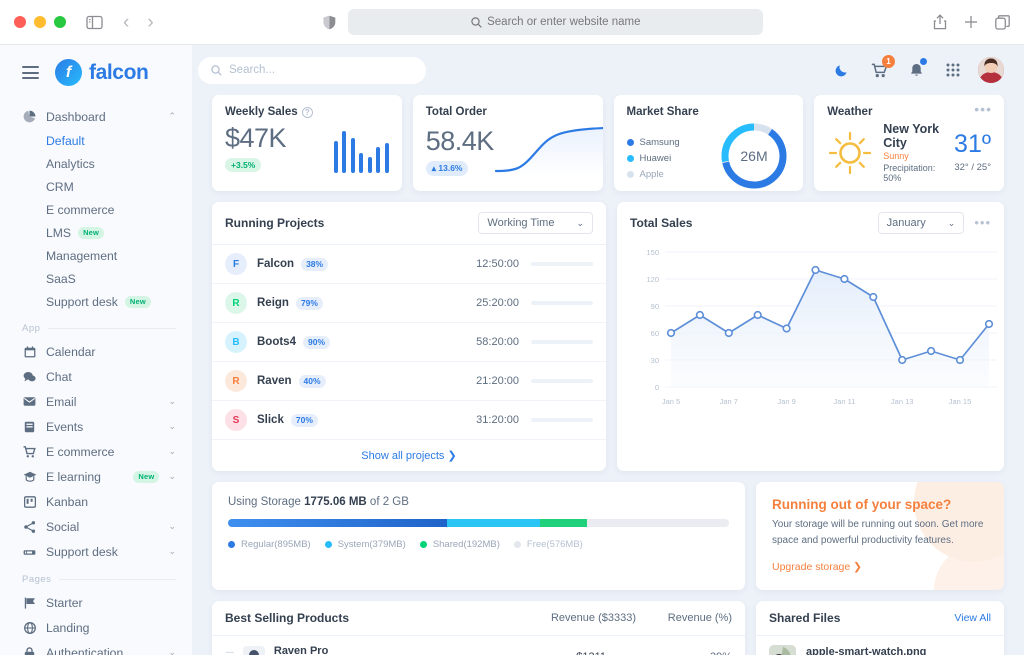  I want to click on browser-nav-arrows: ‹ ›, so click(138, 22).